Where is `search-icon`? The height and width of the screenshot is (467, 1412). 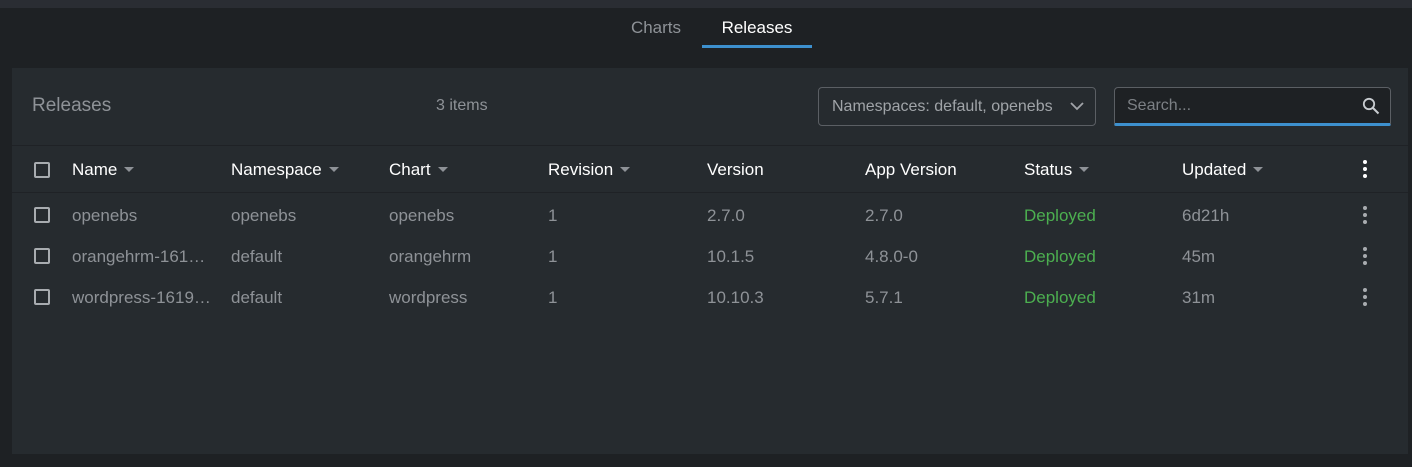 search-icon is located at coordinates (1371, 106).